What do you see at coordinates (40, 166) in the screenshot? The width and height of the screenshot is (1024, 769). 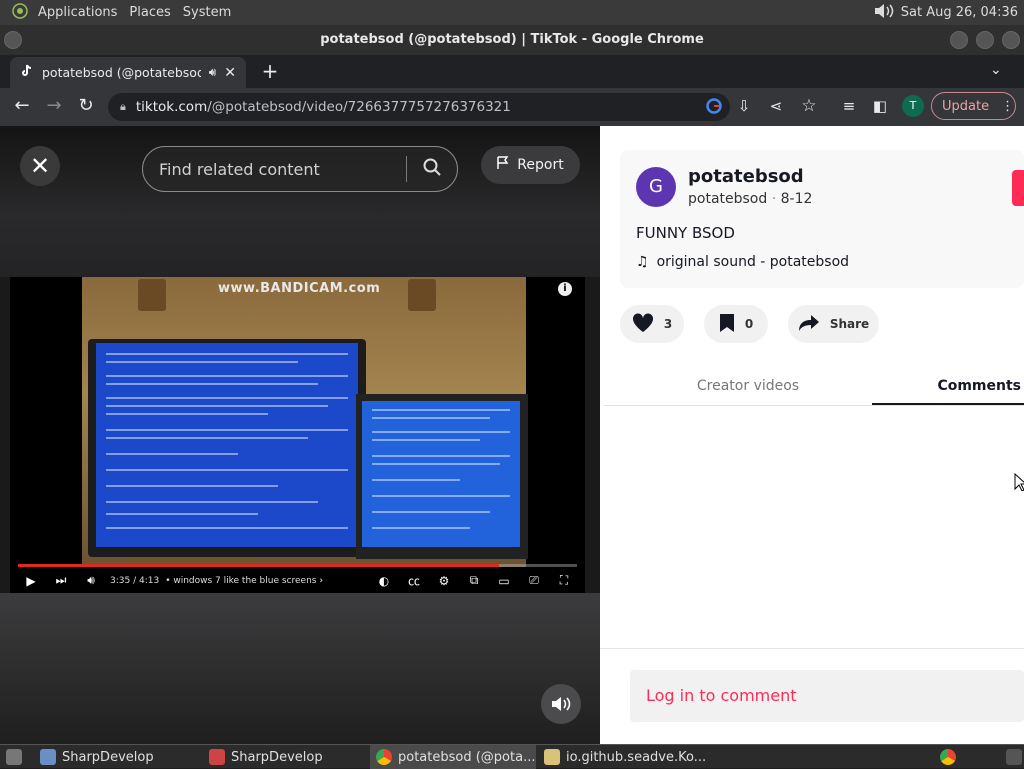 I see `close-video-button: ✕` at bounding box center [40, 166].